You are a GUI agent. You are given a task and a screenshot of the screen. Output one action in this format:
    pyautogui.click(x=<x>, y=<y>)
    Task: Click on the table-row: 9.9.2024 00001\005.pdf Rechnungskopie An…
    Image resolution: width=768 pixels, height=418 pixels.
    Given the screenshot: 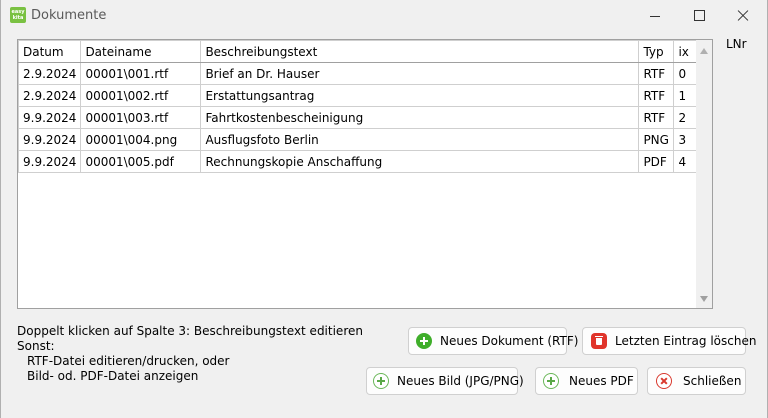 What is the action you would take?
    pyautogui.click(x=358, y=161)
    